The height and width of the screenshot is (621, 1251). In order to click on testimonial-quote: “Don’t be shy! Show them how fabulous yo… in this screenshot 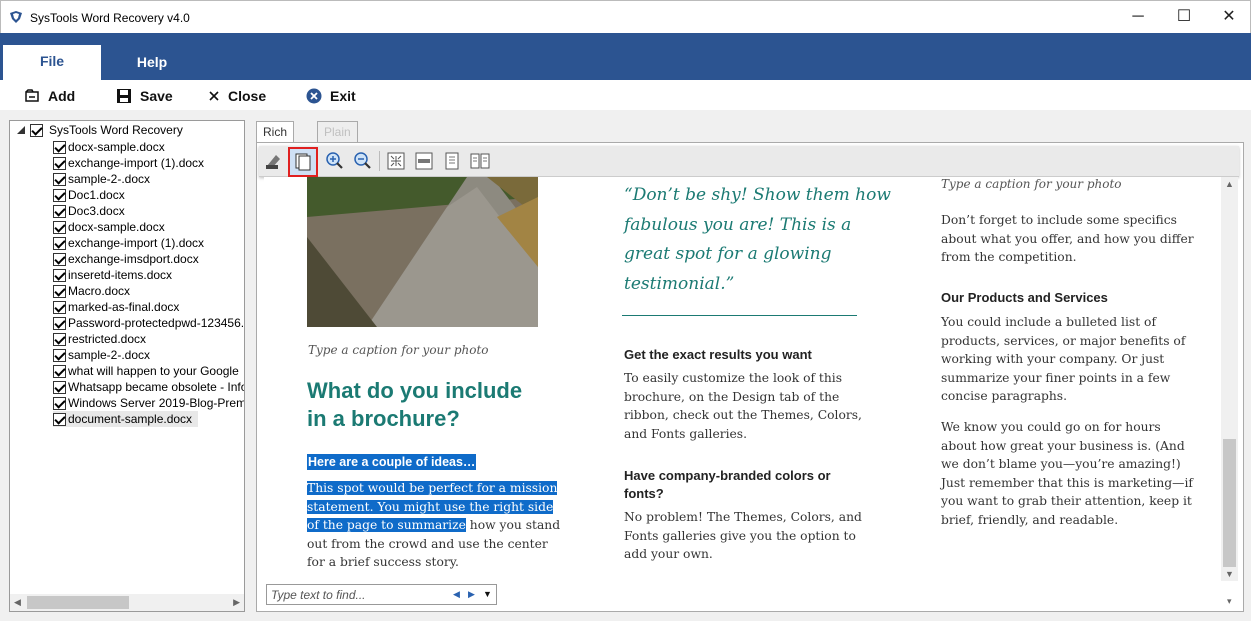, I will do `click(757, 240)`.